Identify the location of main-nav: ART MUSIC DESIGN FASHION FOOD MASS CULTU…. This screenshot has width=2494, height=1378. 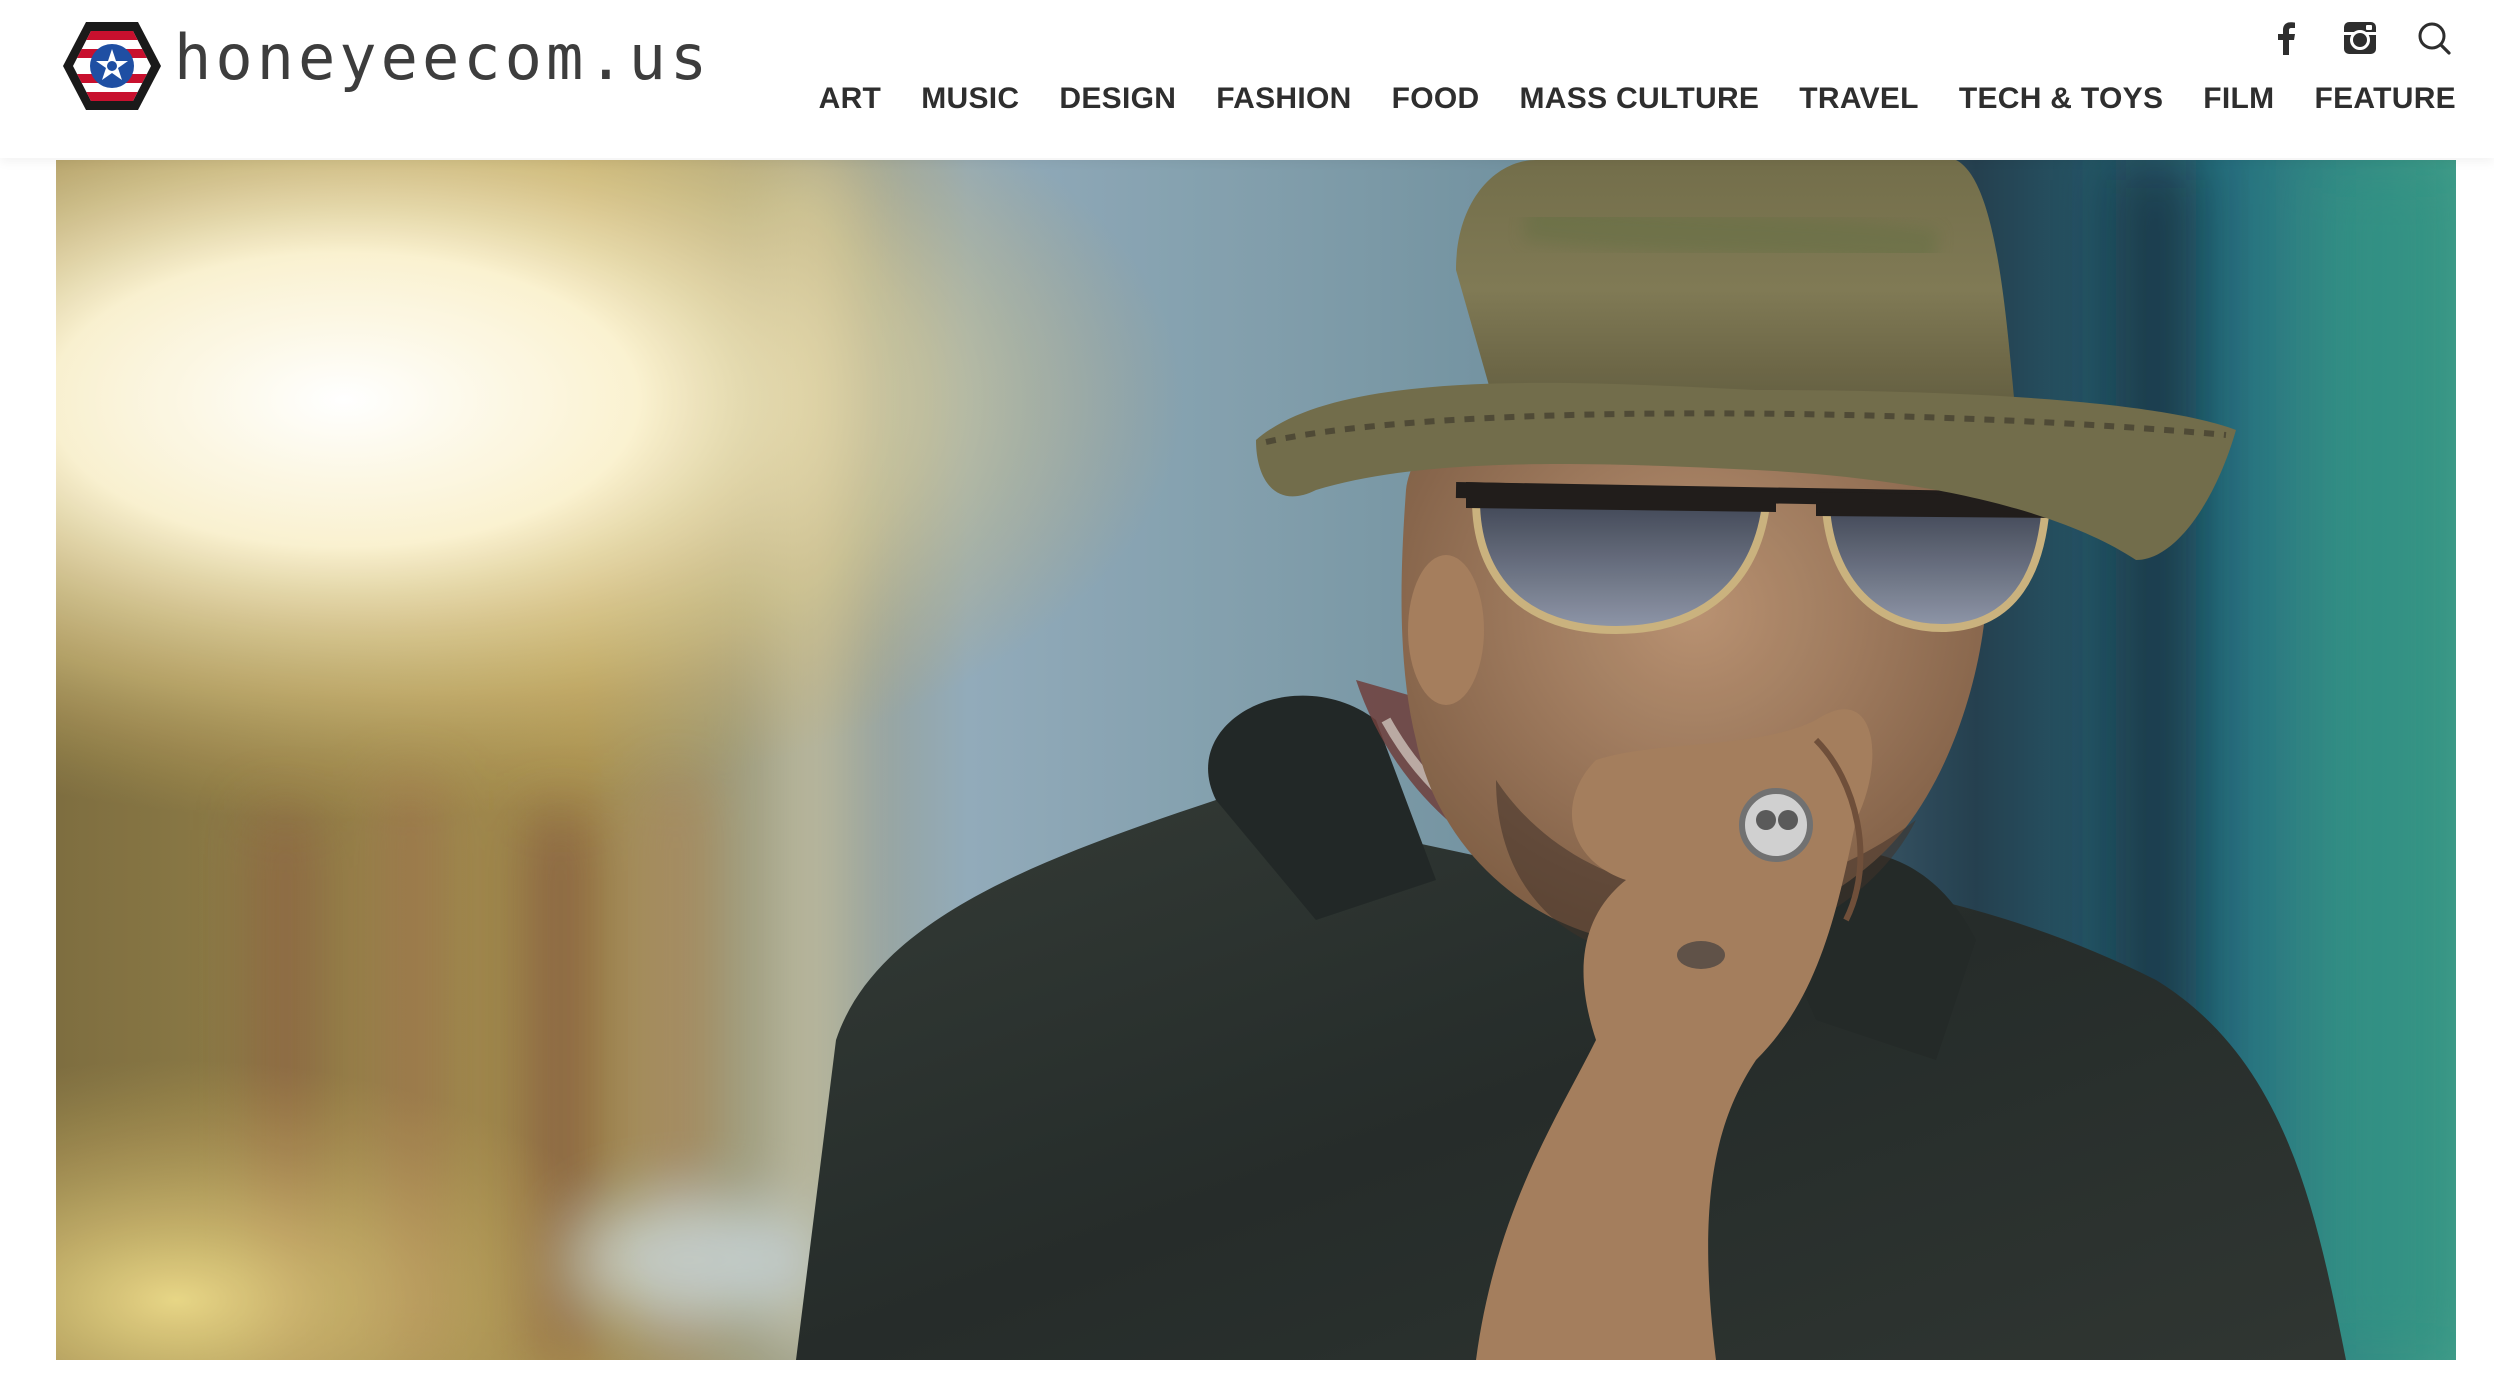
(1617, 99).